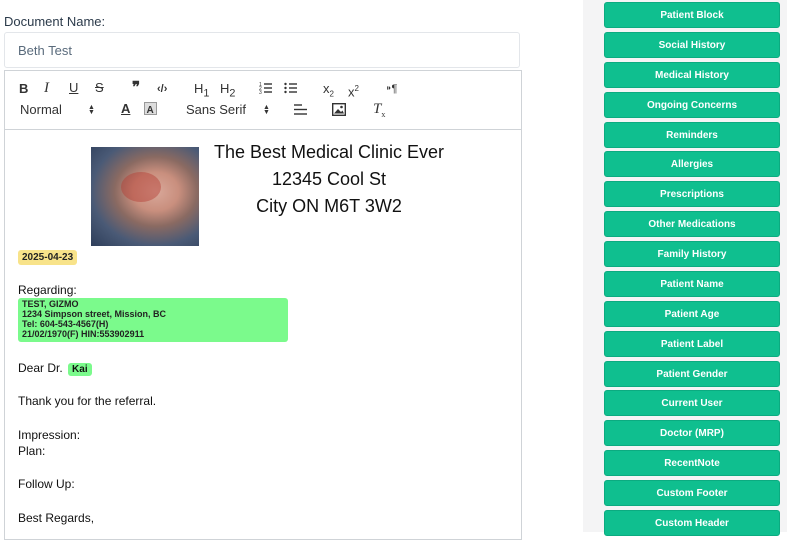 This screenshot has width=787, height=540. Describe the element at coordinates (23, 89) in the screenshot. I see `bold-button: B` at that location.